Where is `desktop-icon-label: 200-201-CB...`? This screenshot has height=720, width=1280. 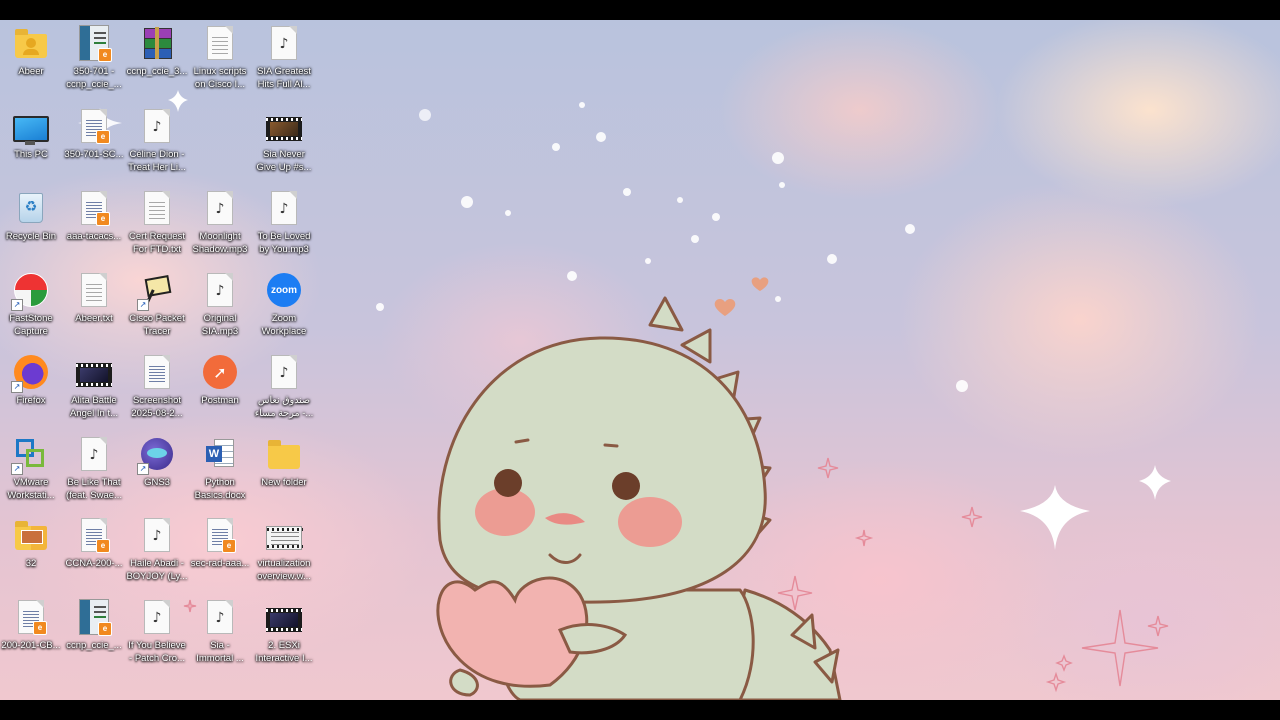 desktop-icon-label: 200-201-CB... is located at coordinates (31, 645).